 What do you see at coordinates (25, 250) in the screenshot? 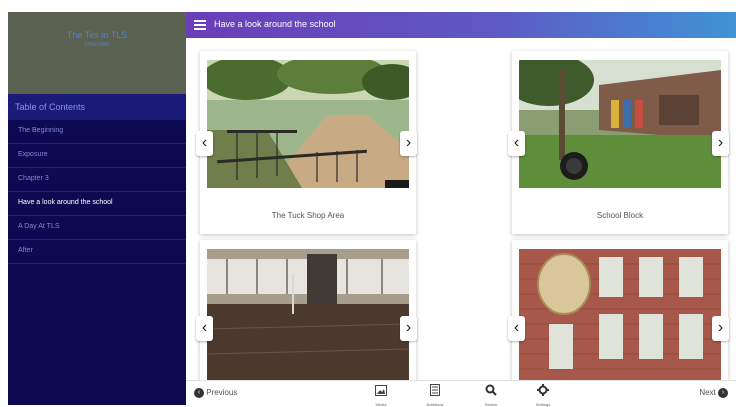
I see `toc-item-label: After` at bounding box center [25, 250].